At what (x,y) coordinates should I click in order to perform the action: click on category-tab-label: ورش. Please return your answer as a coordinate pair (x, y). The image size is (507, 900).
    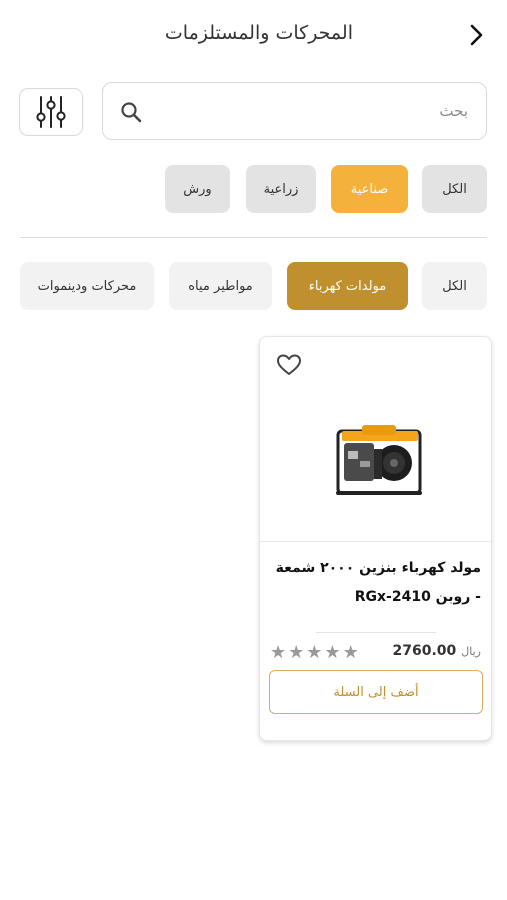
    Looking at the image, I should click on (197, 189).